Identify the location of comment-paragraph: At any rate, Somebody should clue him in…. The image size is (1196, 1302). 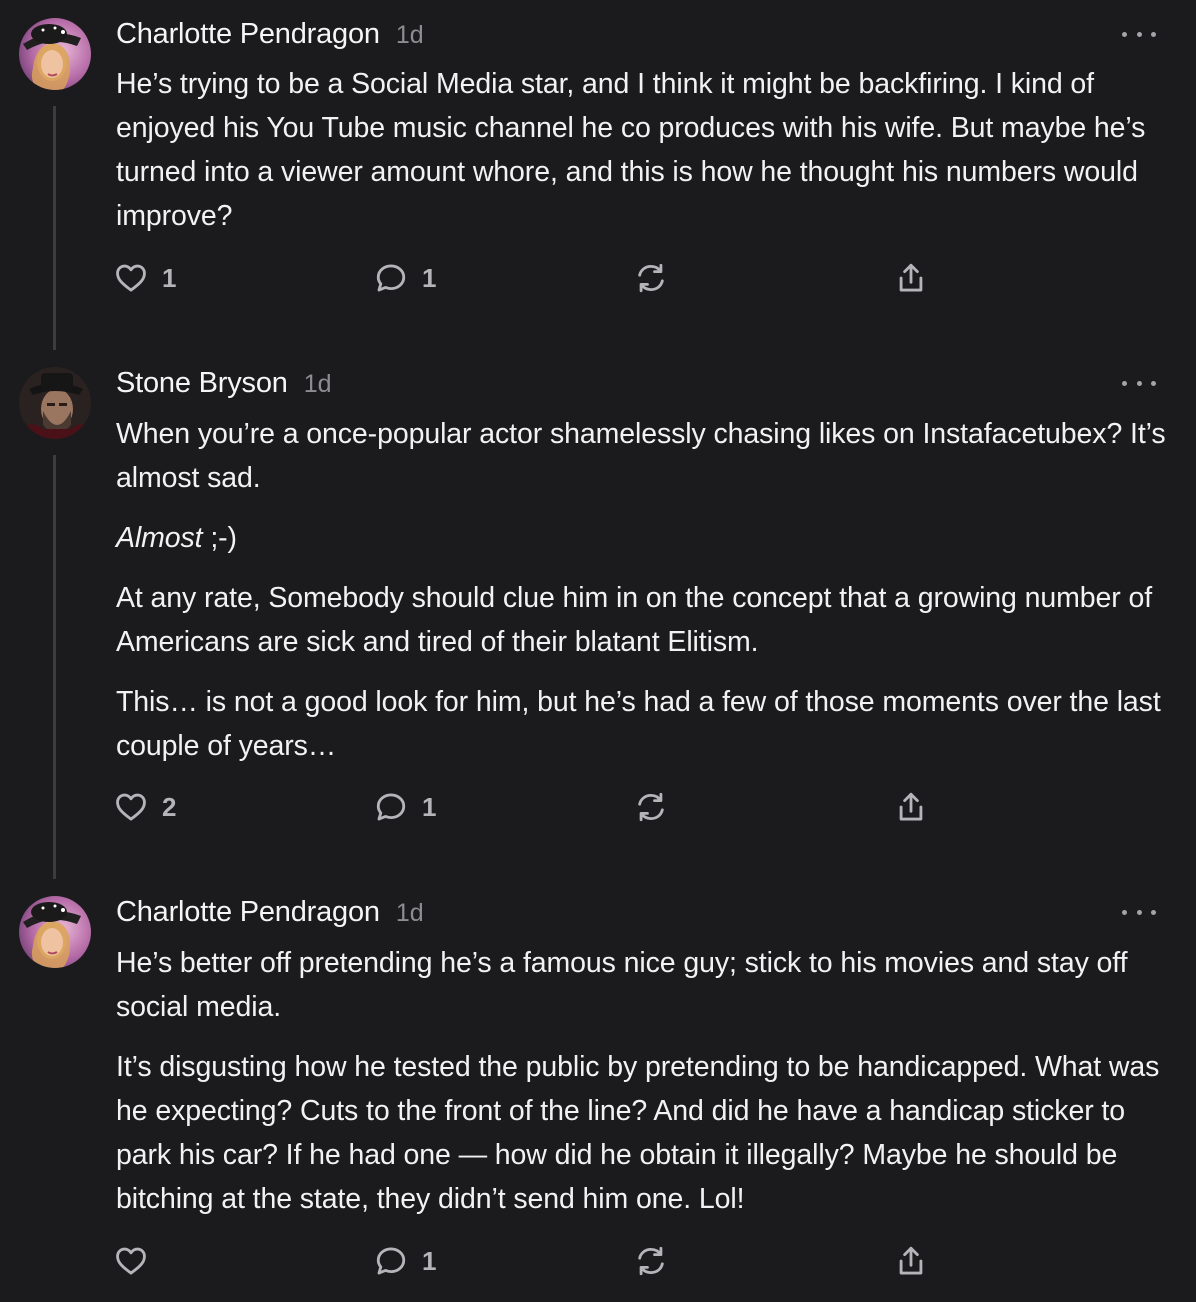
(634, 620).